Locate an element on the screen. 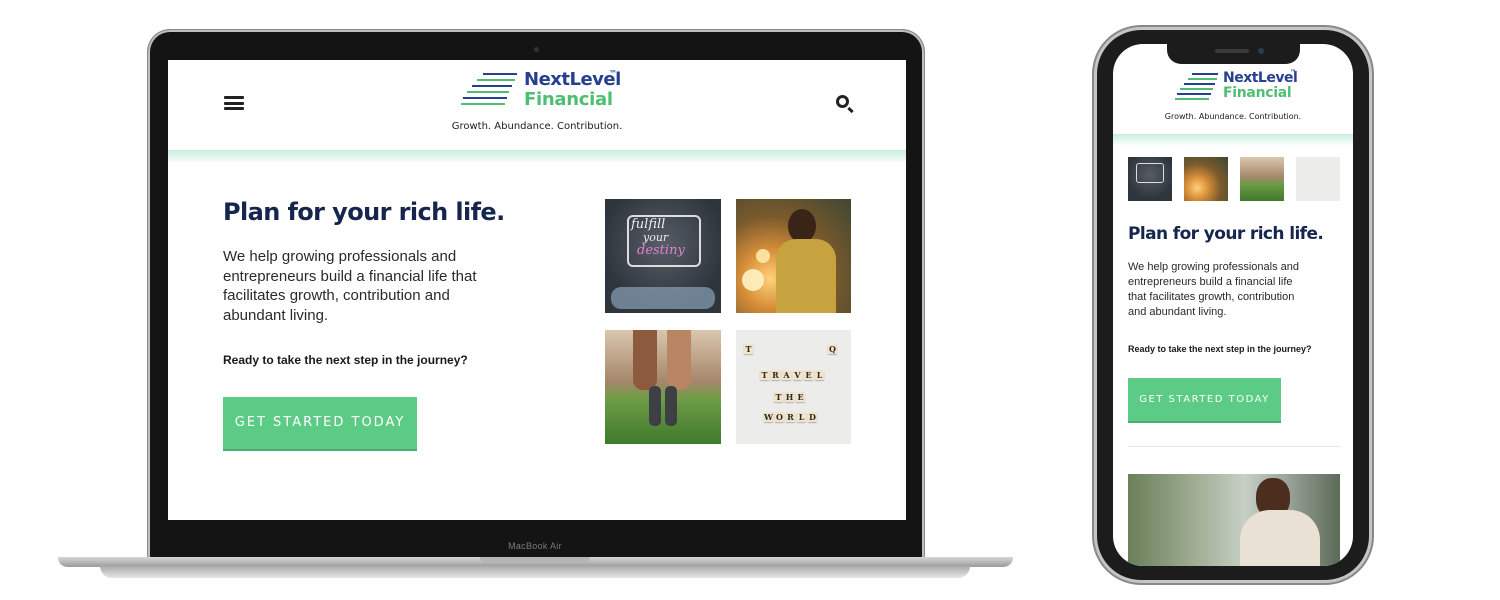 Image resolution: width=1500 pixels, height=600 pixels. section-divider is located at coordinates (1234, 446).